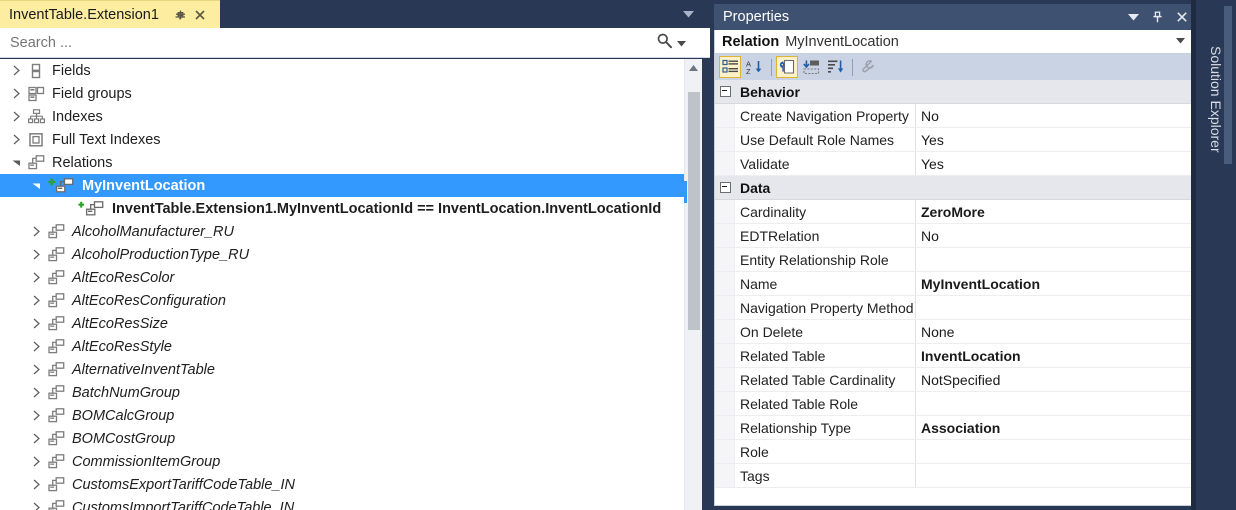 The width and height of the screenshot is (1236, 510). I want to click on tree-item: AltEcoResSize, so click(342, 323).